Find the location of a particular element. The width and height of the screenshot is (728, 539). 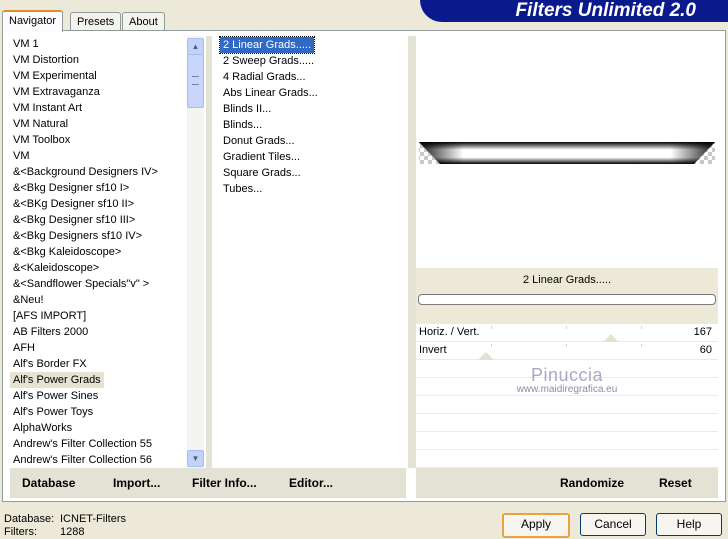

category-item: Alf's Power Toys is located at coordinates (51, 412).